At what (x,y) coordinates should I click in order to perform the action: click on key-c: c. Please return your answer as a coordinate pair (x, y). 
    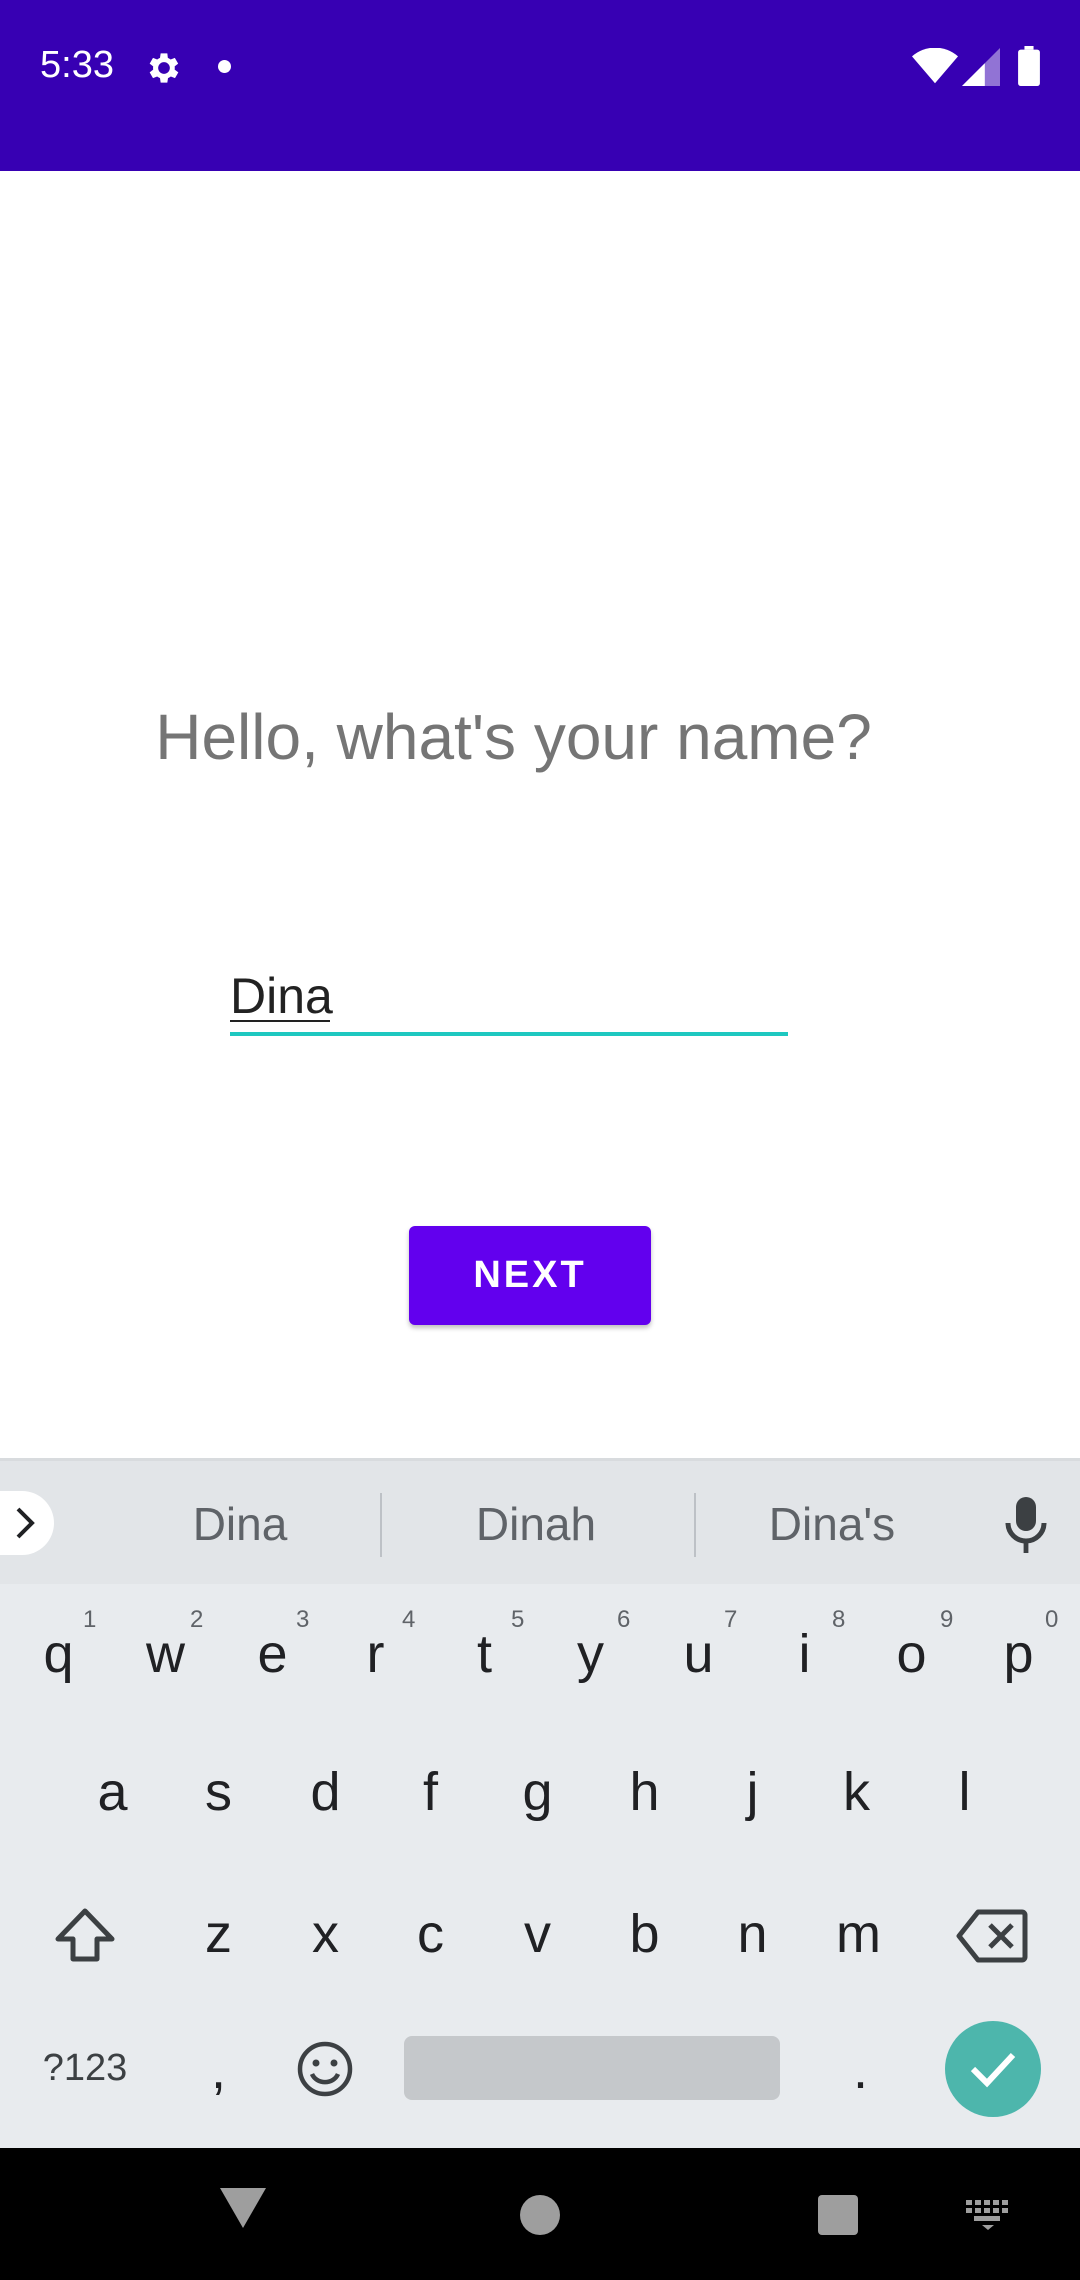
    Looking at the image, I should click on (430, 1934).